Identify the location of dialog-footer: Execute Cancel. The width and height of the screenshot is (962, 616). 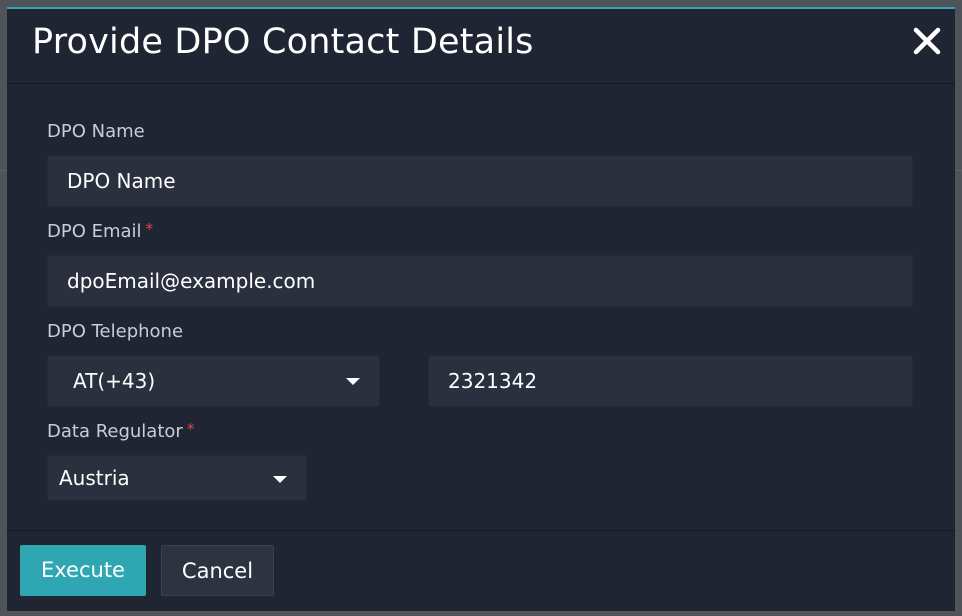
(481, 570).